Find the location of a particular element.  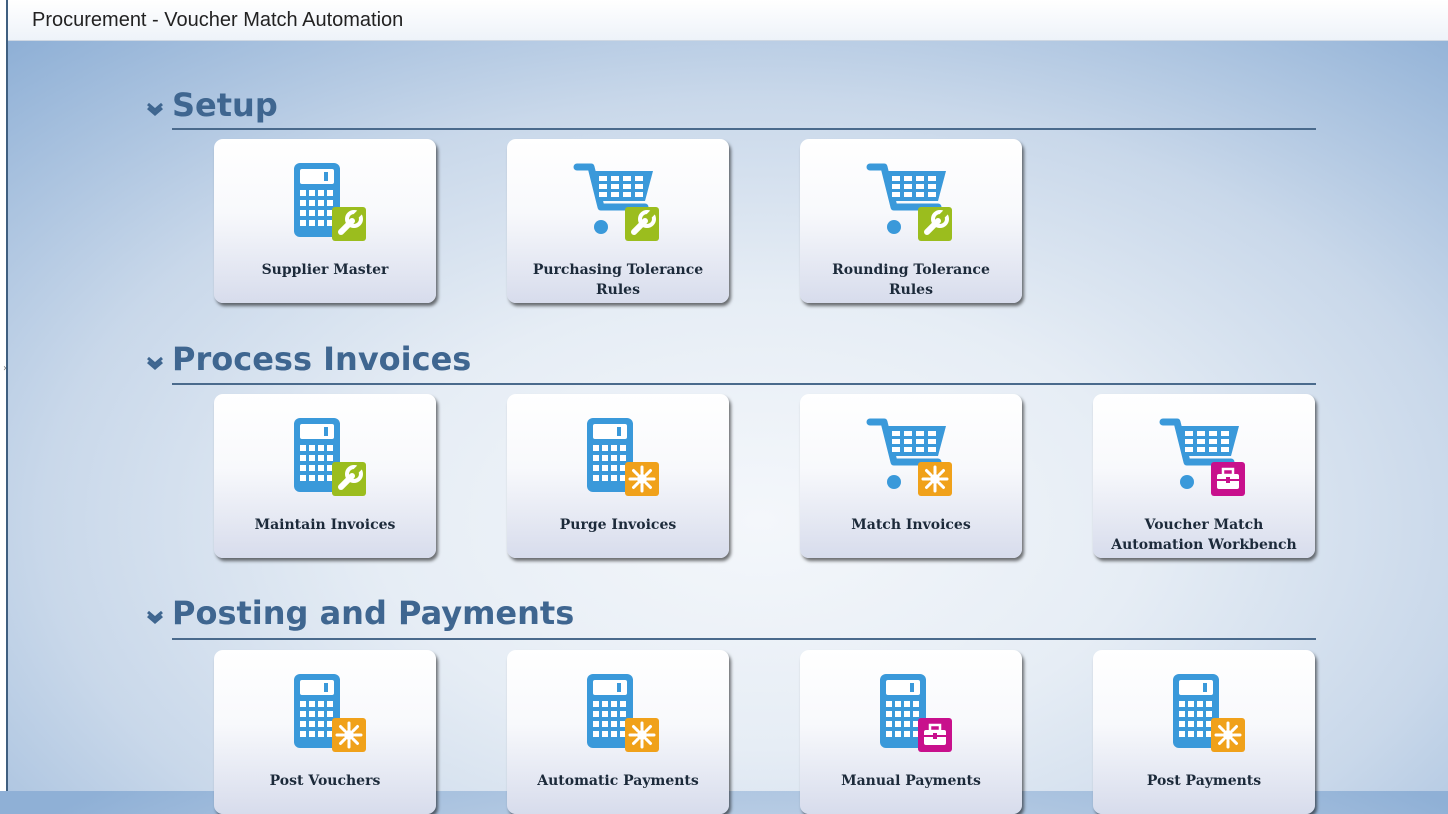

tile-label: Post Vouchers is located at coordinates (325, 781).